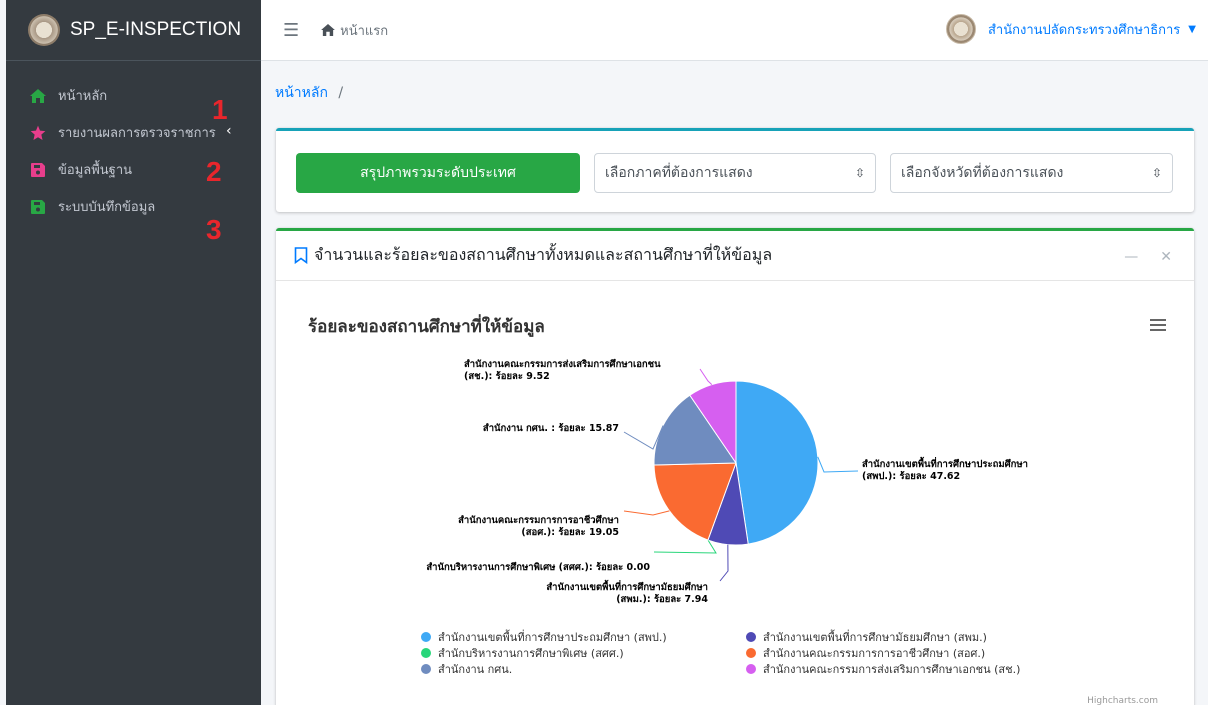 The image size is (1208, 705). I want to click on brand-title: SP_E-INSPECTION, so click(156, 29).